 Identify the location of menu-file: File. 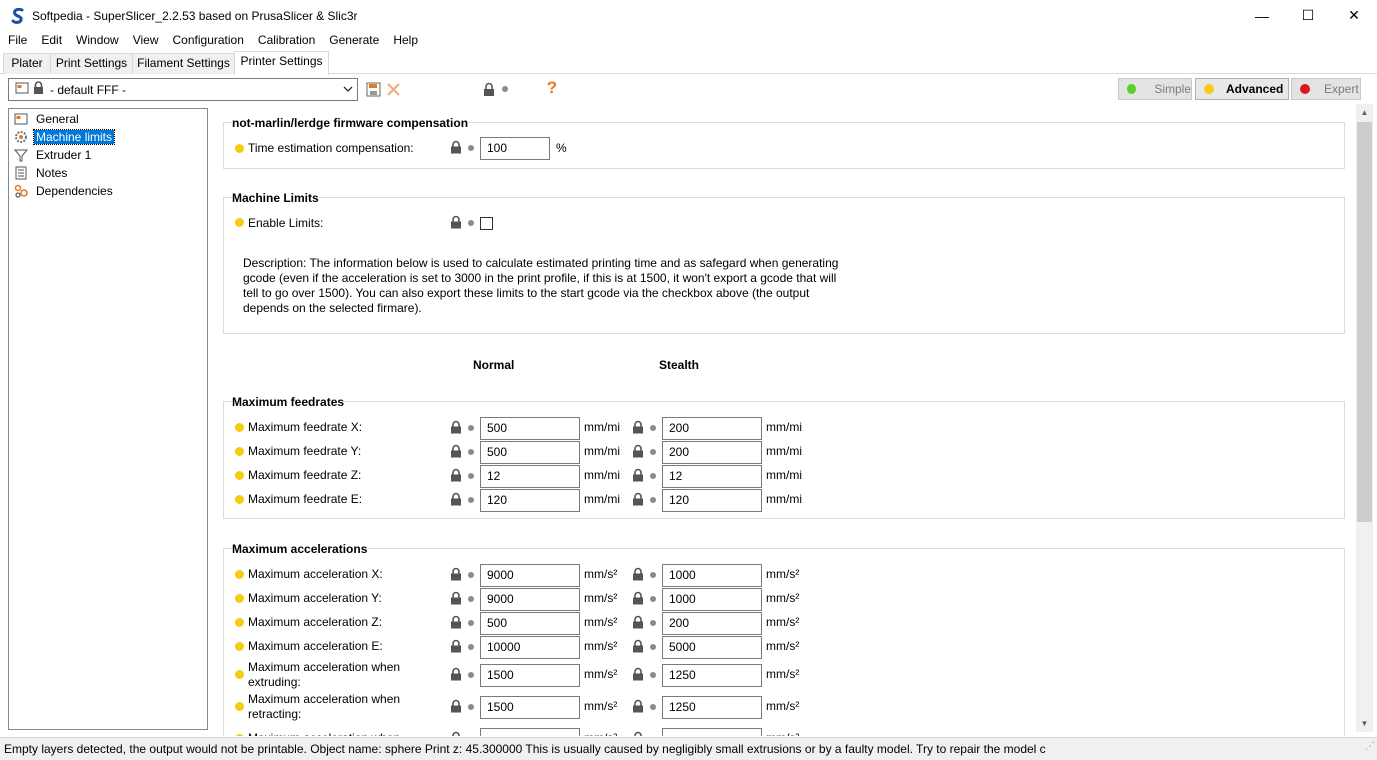
(17, 40).